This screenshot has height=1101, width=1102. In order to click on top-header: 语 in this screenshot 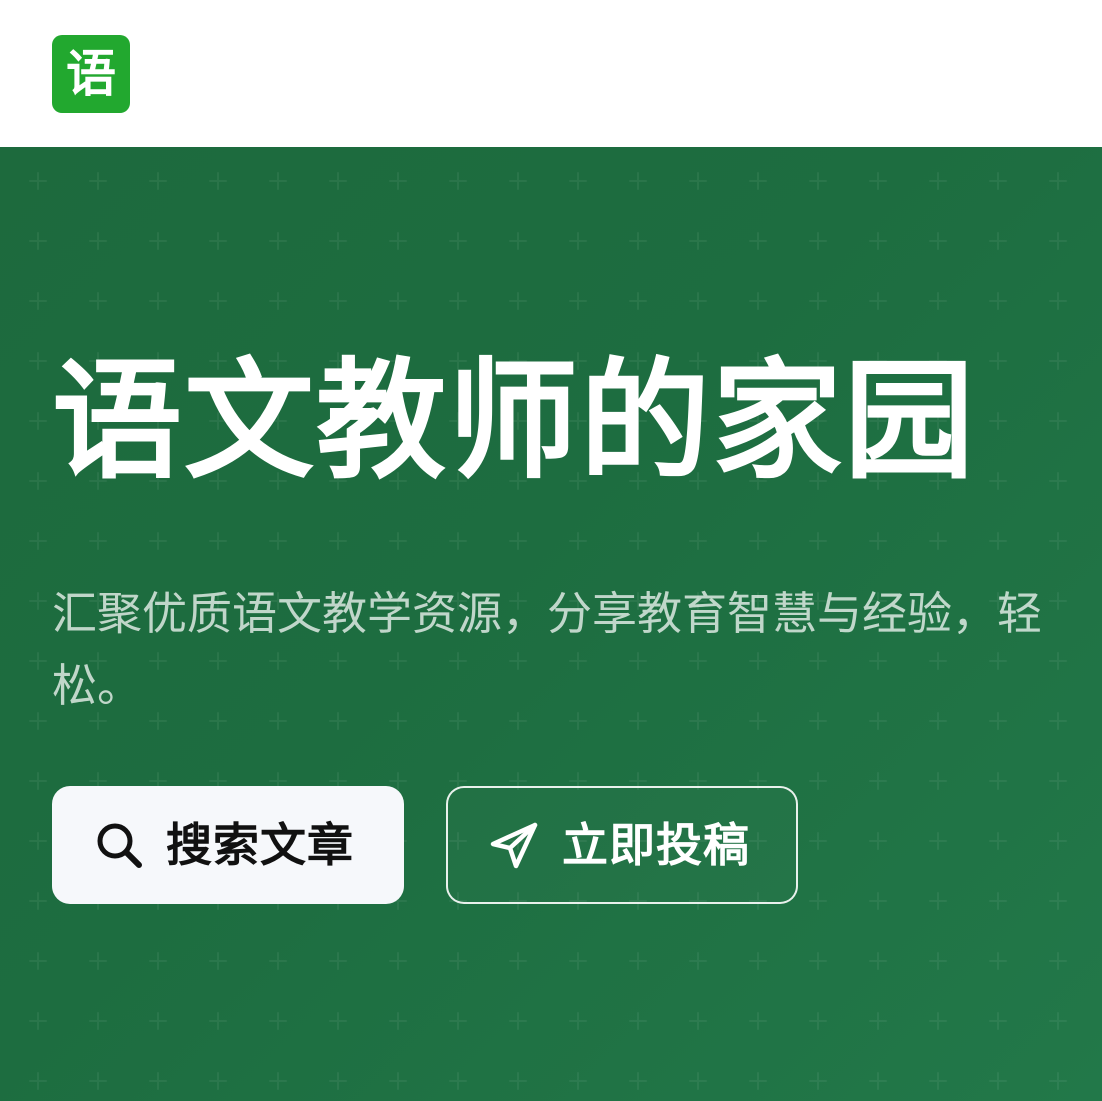, I will do `click(551, 73)`.